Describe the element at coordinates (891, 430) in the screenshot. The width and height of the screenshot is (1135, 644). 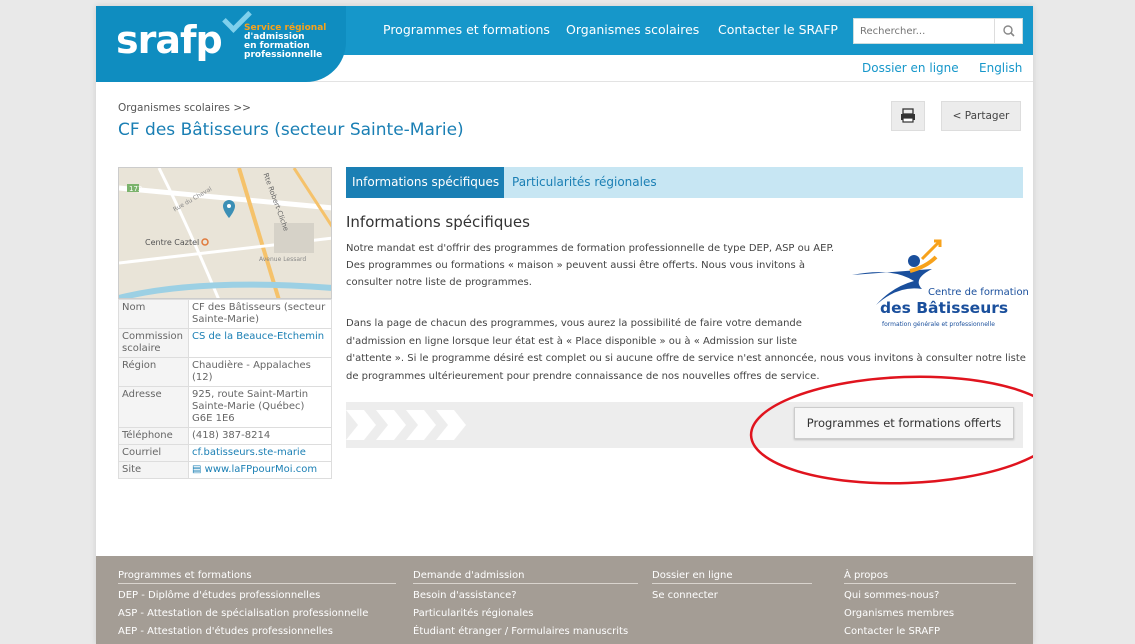
I see `annotation-circle` at that location.